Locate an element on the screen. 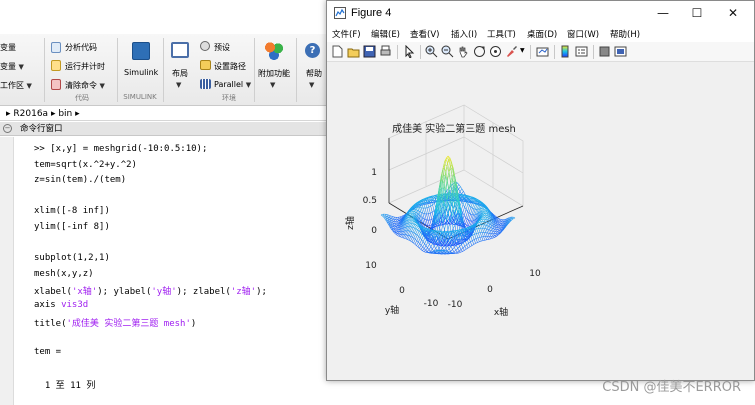 This screenshot has height=405, width=755. simulink-button: Simulink is located at coordinates (141, 72).